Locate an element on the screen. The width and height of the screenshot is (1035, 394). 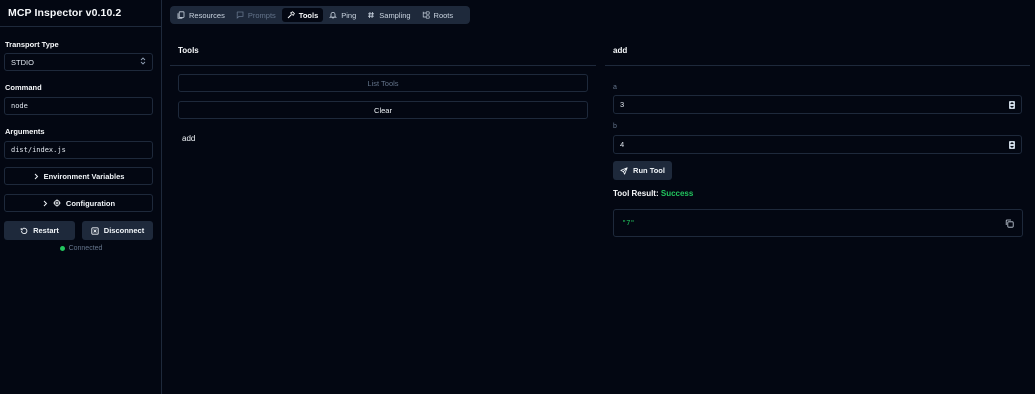
param-b-input: 4 is located at coordinates (817, 144).